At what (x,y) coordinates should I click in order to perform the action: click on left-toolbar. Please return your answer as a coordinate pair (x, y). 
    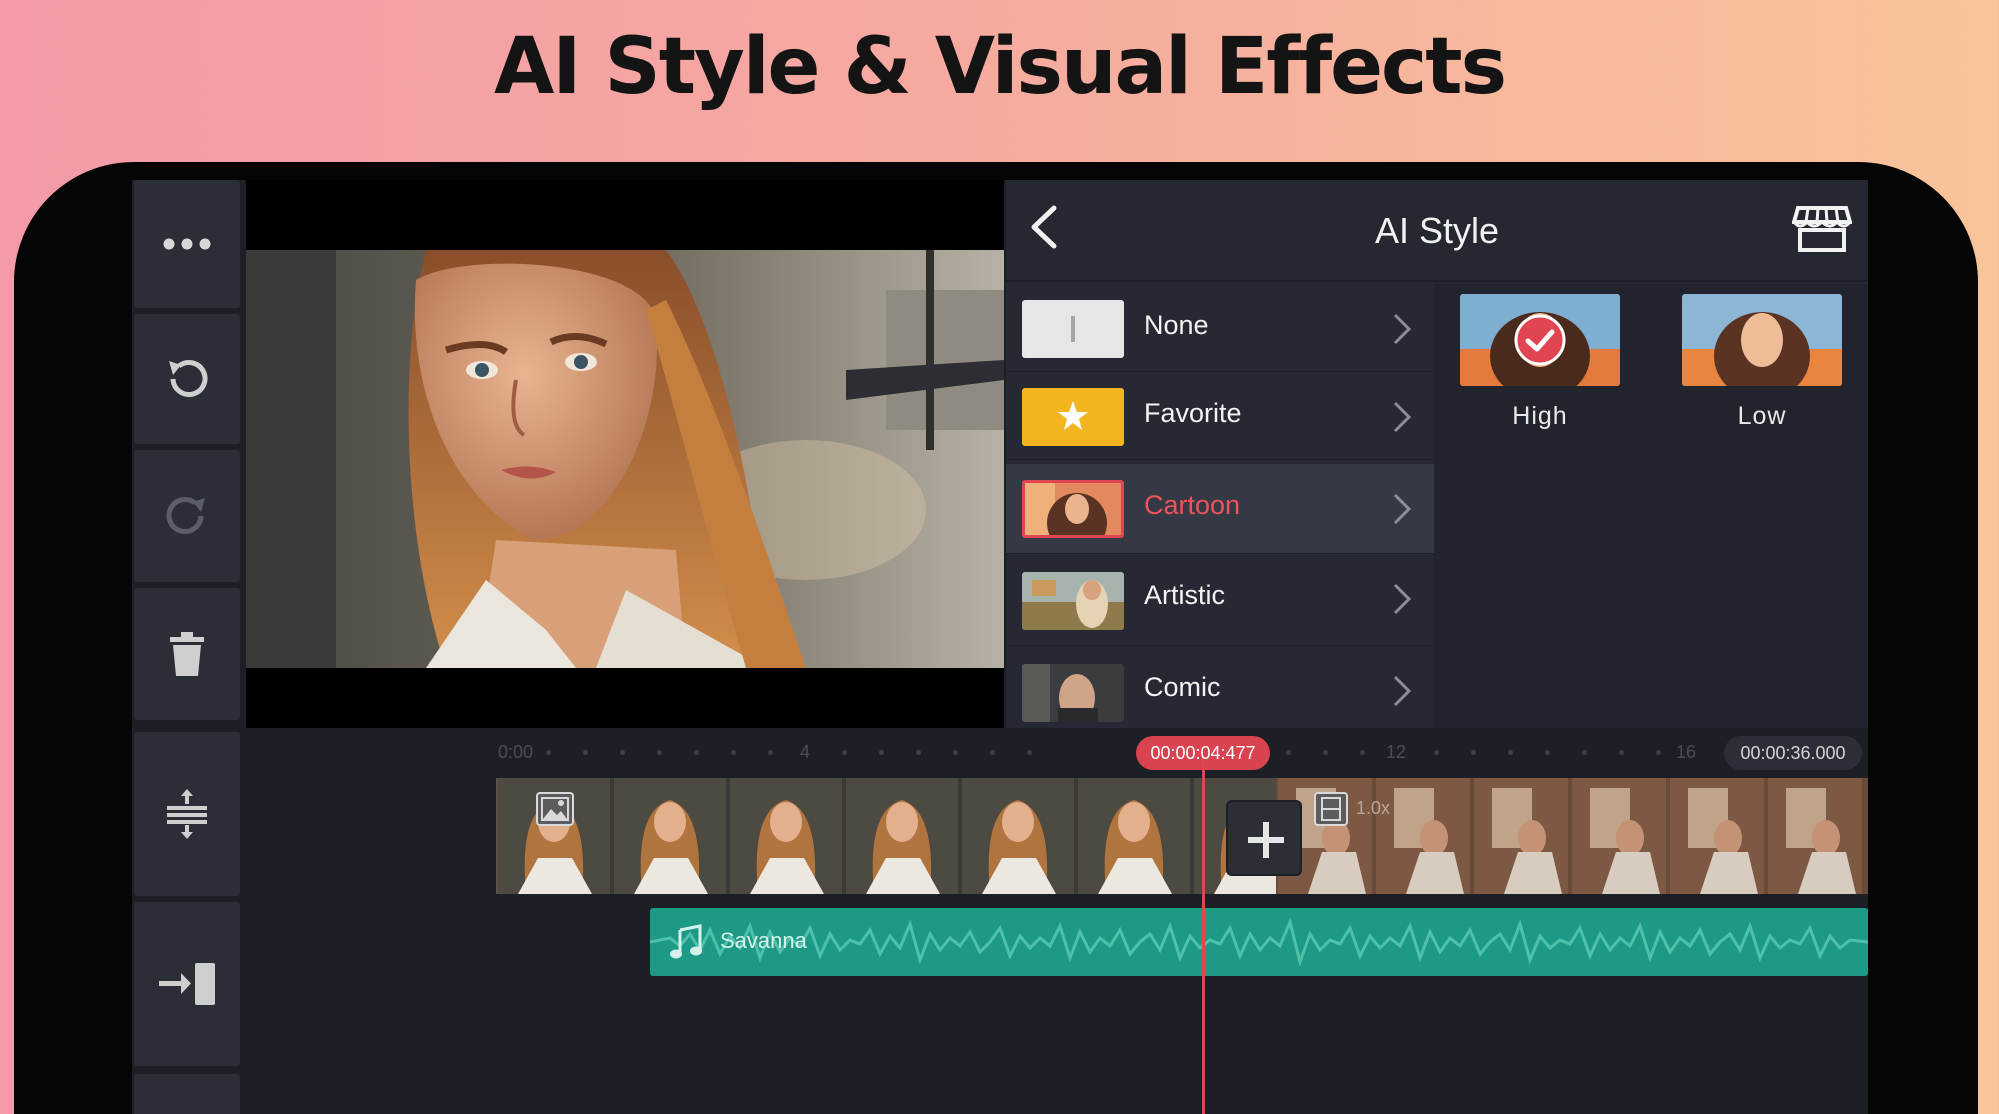
    Looking at the image, I should click on (187, 647).